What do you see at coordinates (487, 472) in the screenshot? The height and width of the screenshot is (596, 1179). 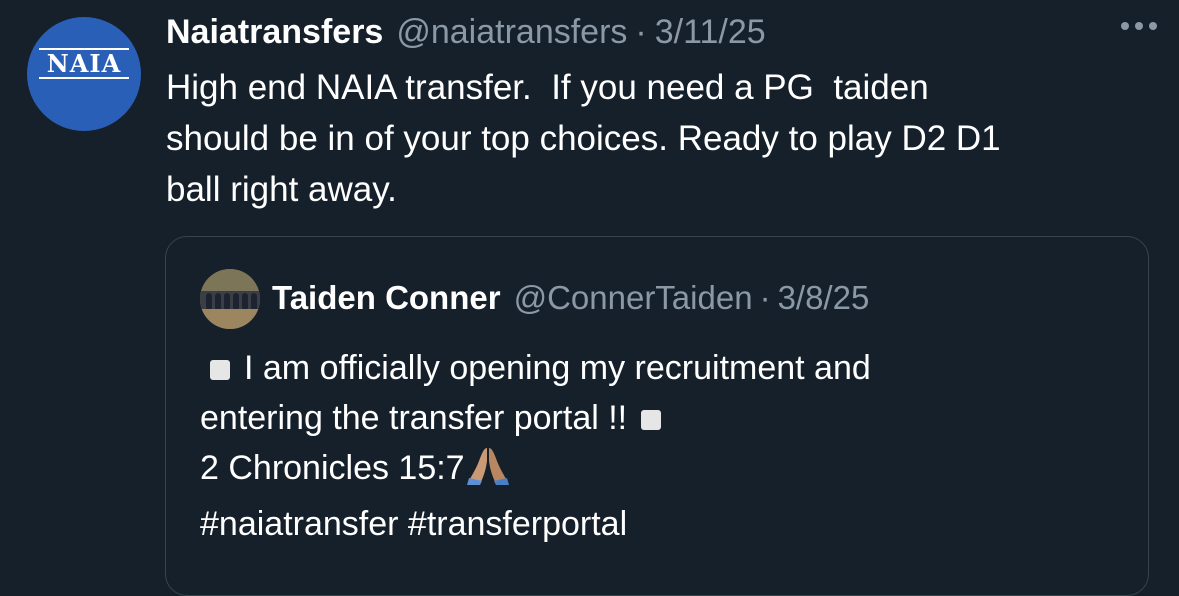 I see `folded-hands-emoji` at bounding box center [487, 472].